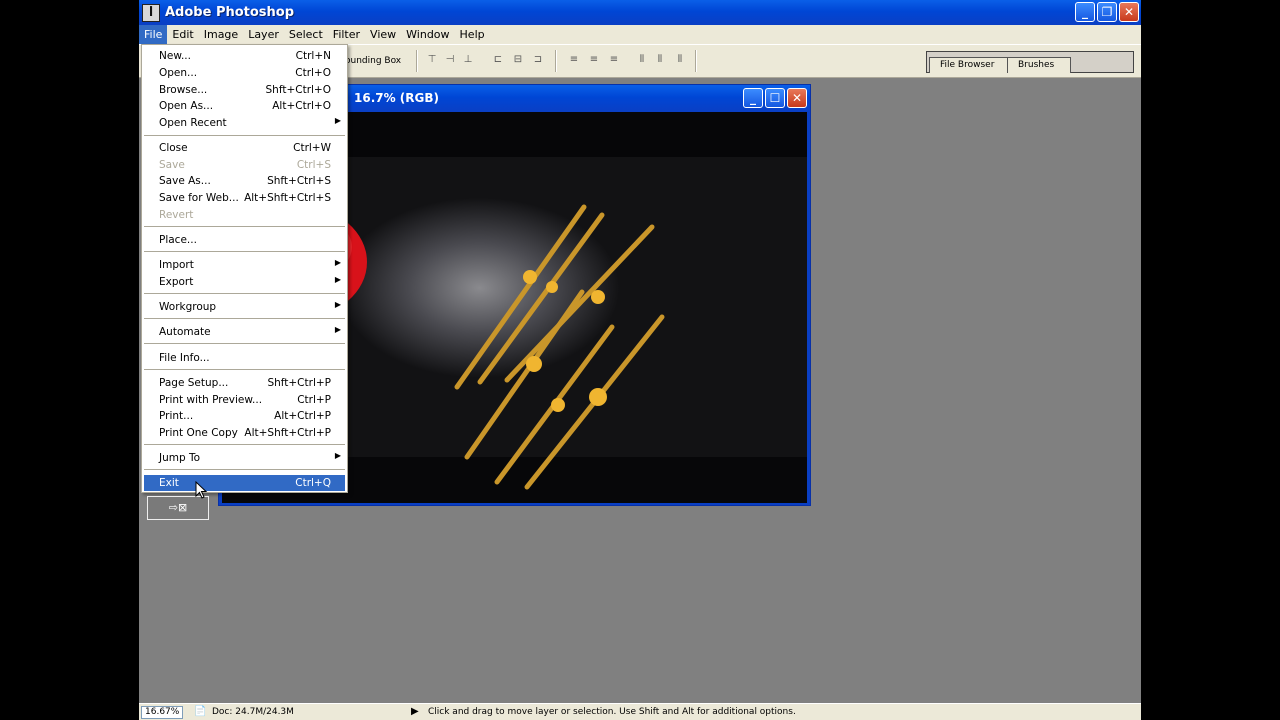  What do you see at coordinates (797, 98) in the screenshot?
I see `doc-close-icon: ✕` at bounding box center [797, 98].